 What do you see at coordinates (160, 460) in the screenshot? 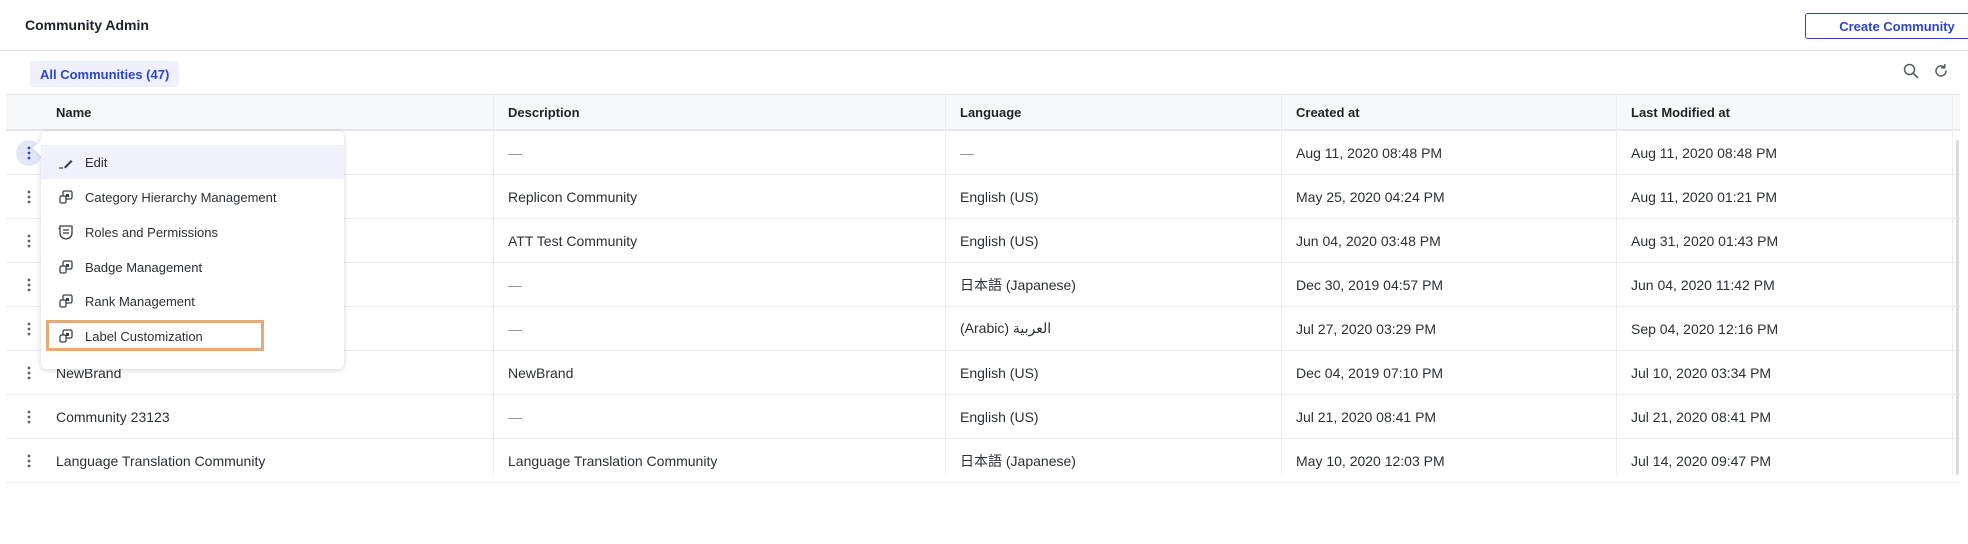
I see `cell-name: Language Translation Community` at bounding box center [160, 460].